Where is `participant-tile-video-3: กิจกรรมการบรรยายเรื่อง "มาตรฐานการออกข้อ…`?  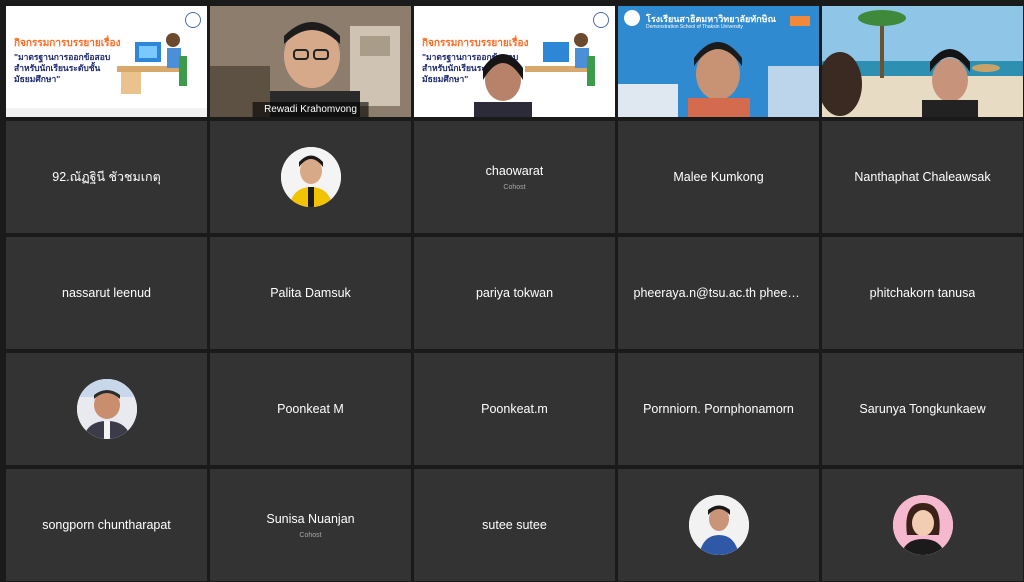
participant-tile-video-3: กิจกรรมการบรรยายเรื่อง "มาตรฐานการออกข้อ… is located at coordinates (514, 61).